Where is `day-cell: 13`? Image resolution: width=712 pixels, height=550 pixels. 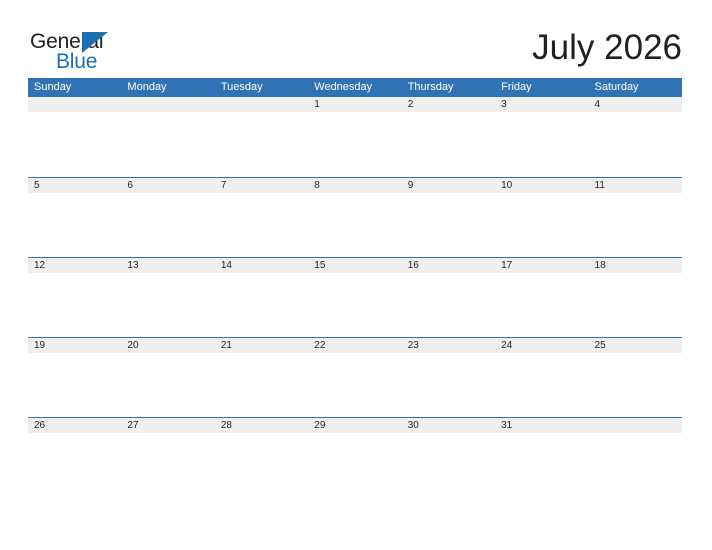
day-cell: 13 is located at coordinates (167, 265).